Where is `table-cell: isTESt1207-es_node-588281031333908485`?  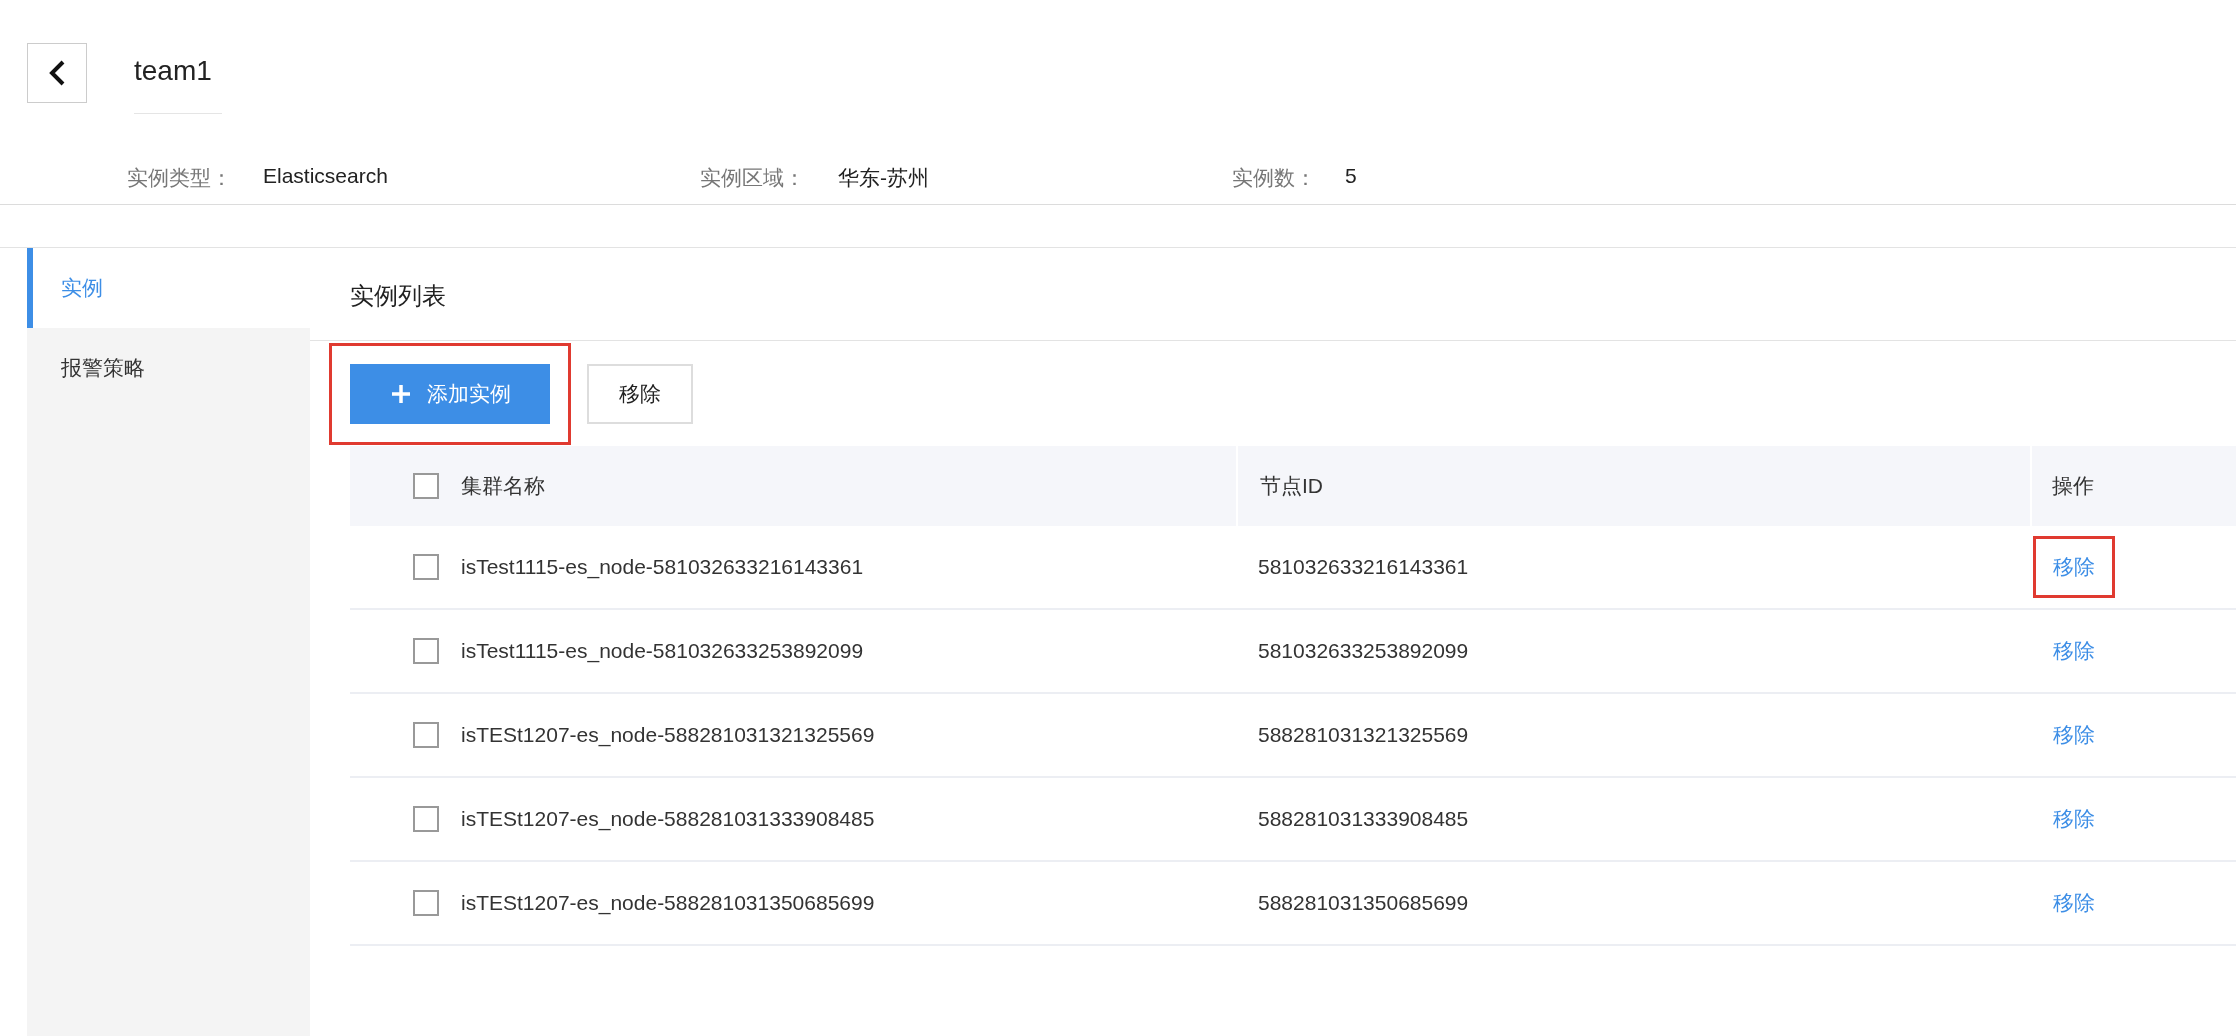 table-cell: isTESt1207-es_node-588281031333908485 is located at coordinates (668, 819).